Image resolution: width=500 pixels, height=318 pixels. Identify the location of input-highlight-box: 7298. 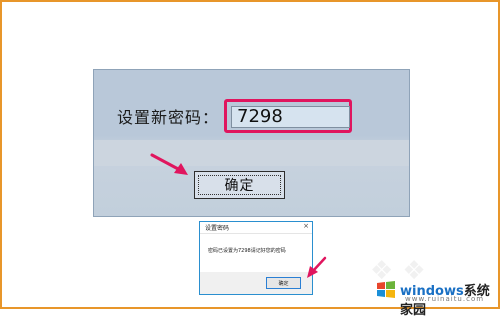
(288, 116).